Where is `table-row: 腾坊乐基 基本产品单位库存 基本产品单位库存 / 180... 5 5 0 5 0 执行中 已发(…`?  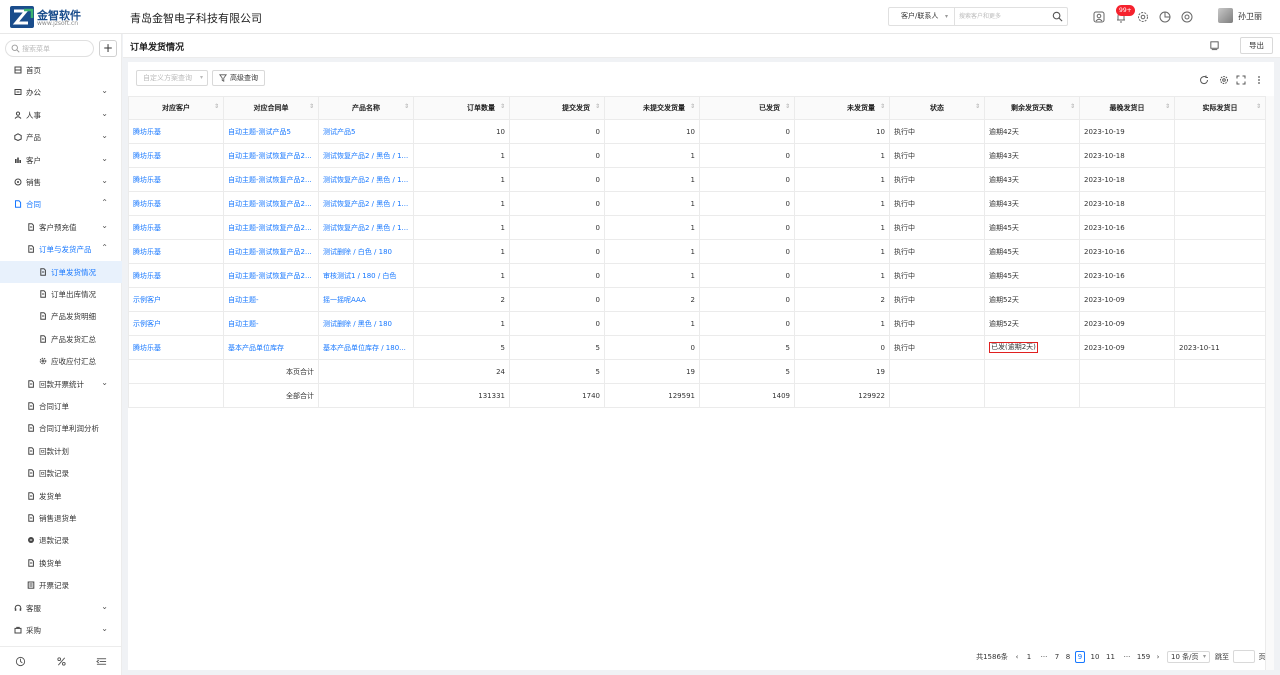 table-row: 腾坊乐基 基本产品单位库存 基本产品单位库存 / 180... 5 5 0 5 0 执行中 已发(… is located at coordinates (697, 347).